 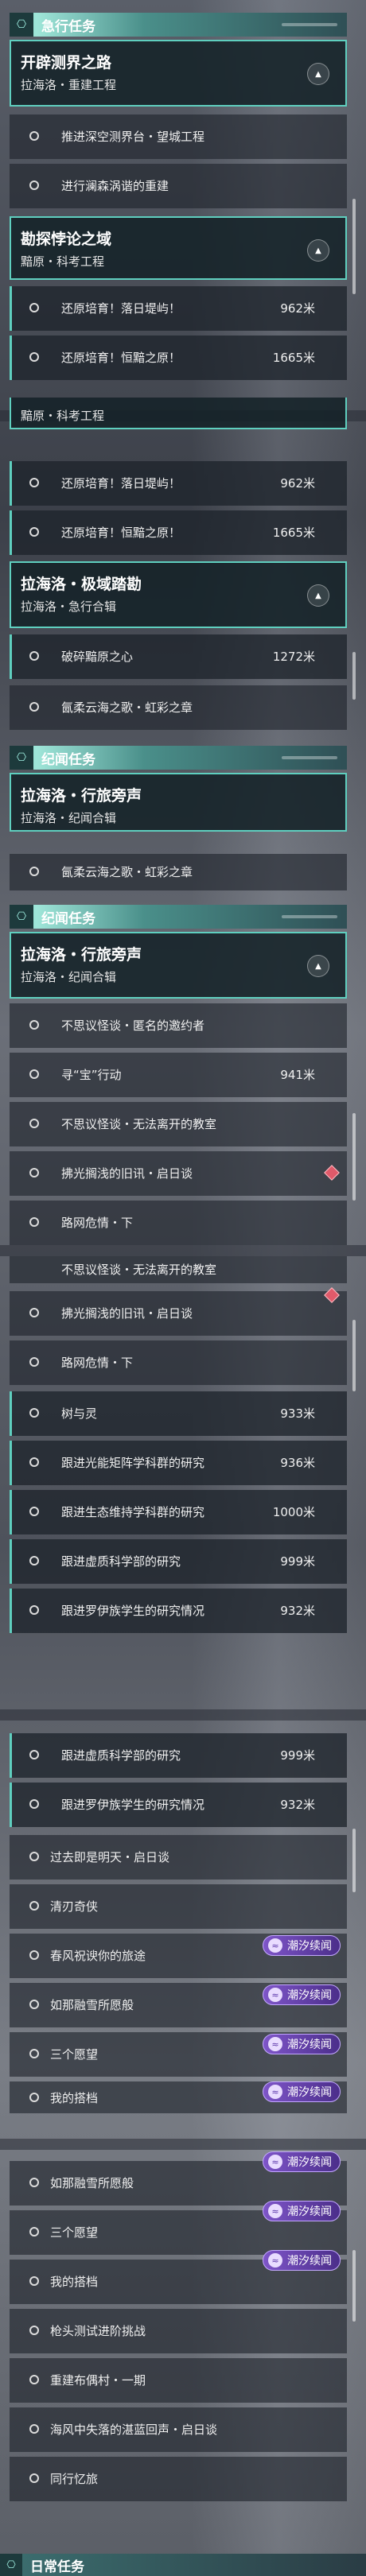 I want to click on quest-row: 推进深空测界台・望城工程, so click(x=178, y=136).